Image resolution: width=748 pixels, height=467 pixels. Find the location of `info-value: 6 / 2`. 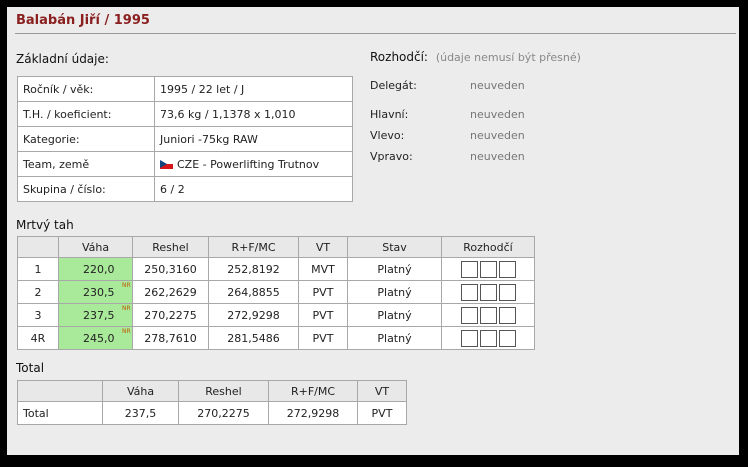

info-value: 6 / 2 is located at coordinates (253, 189).